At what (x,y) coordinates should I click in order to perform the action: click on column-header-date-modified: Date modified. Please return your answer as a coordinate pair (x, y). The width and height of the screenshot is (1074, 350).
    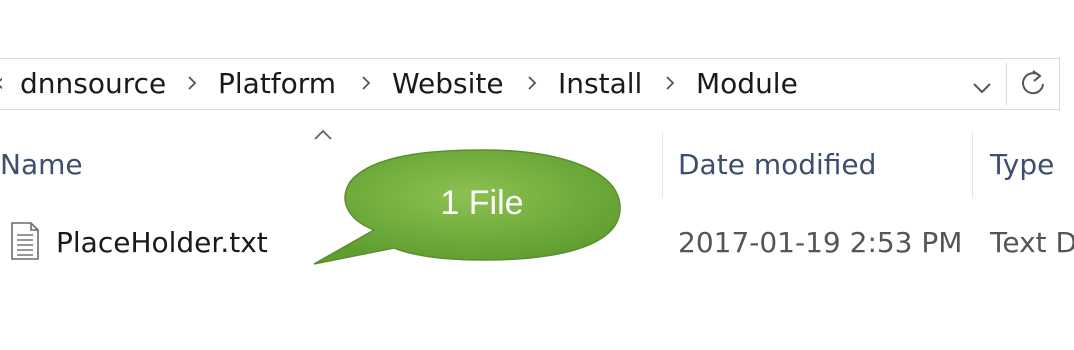
    Looking at the image, I should click on (777, 164).